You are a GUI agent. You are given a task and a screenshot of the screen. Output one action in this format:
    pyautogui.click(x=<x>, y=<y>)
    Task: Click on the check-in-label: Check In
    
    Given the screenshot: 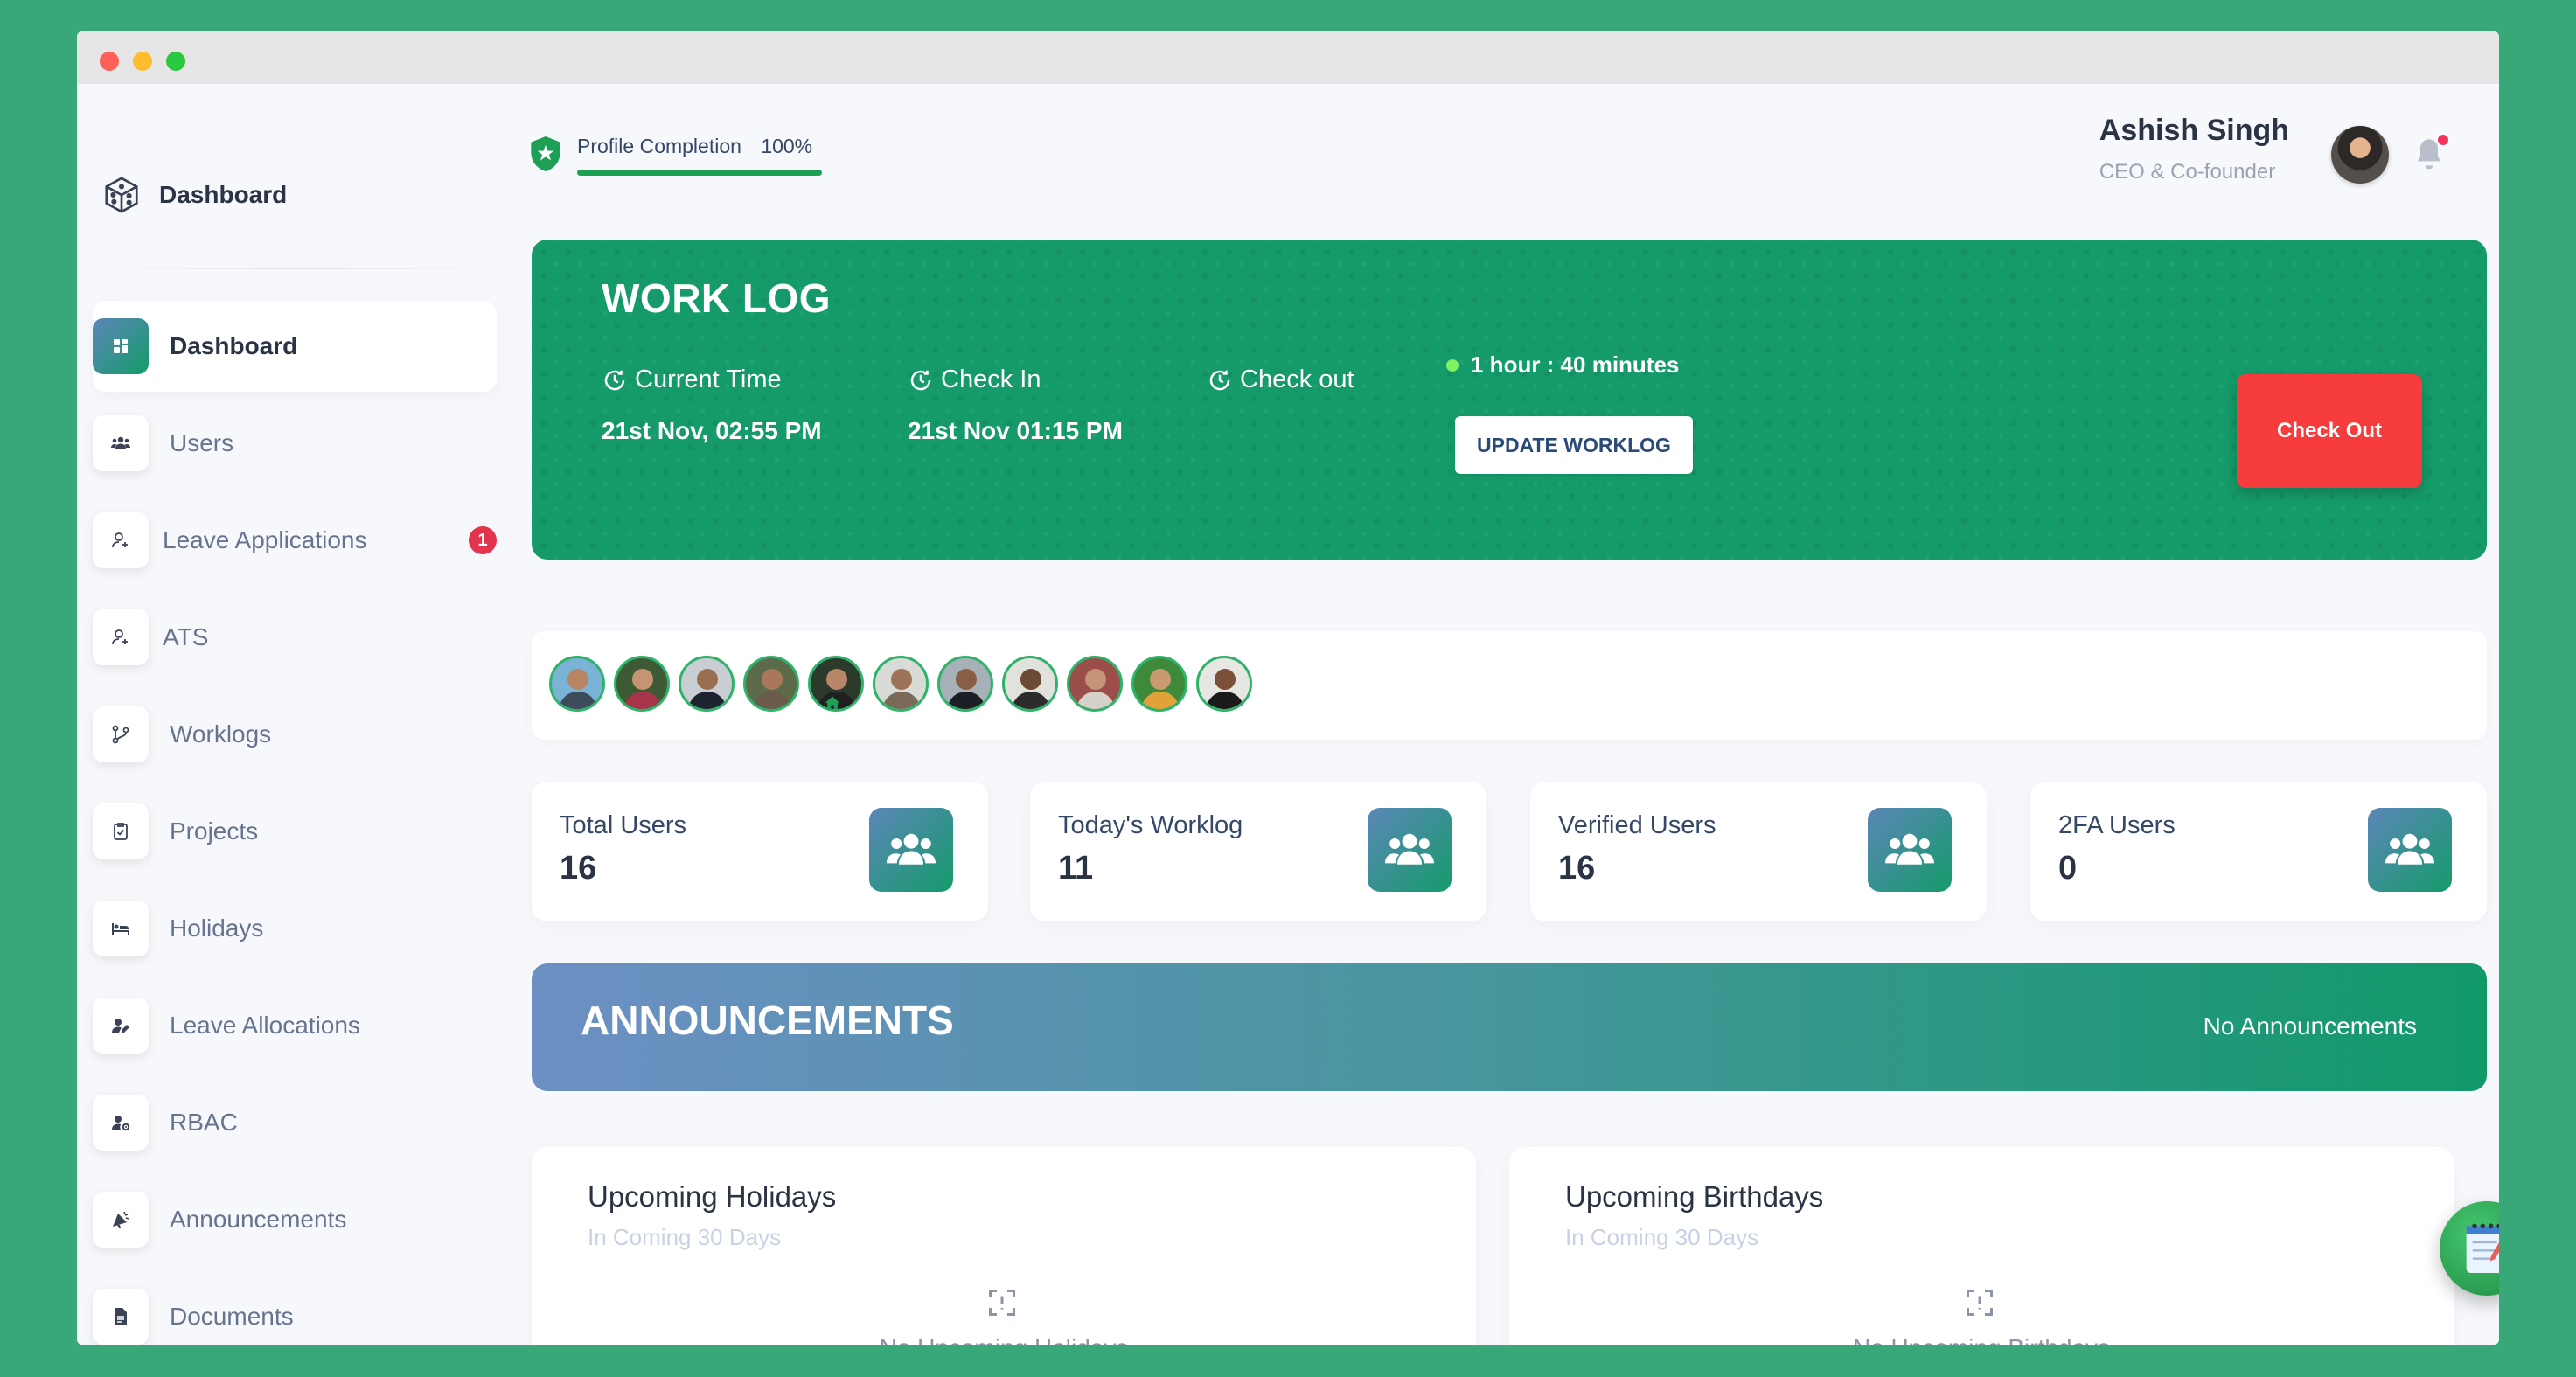 What is the action you would take?
    pyautogui.click(x=991, y=379)
    